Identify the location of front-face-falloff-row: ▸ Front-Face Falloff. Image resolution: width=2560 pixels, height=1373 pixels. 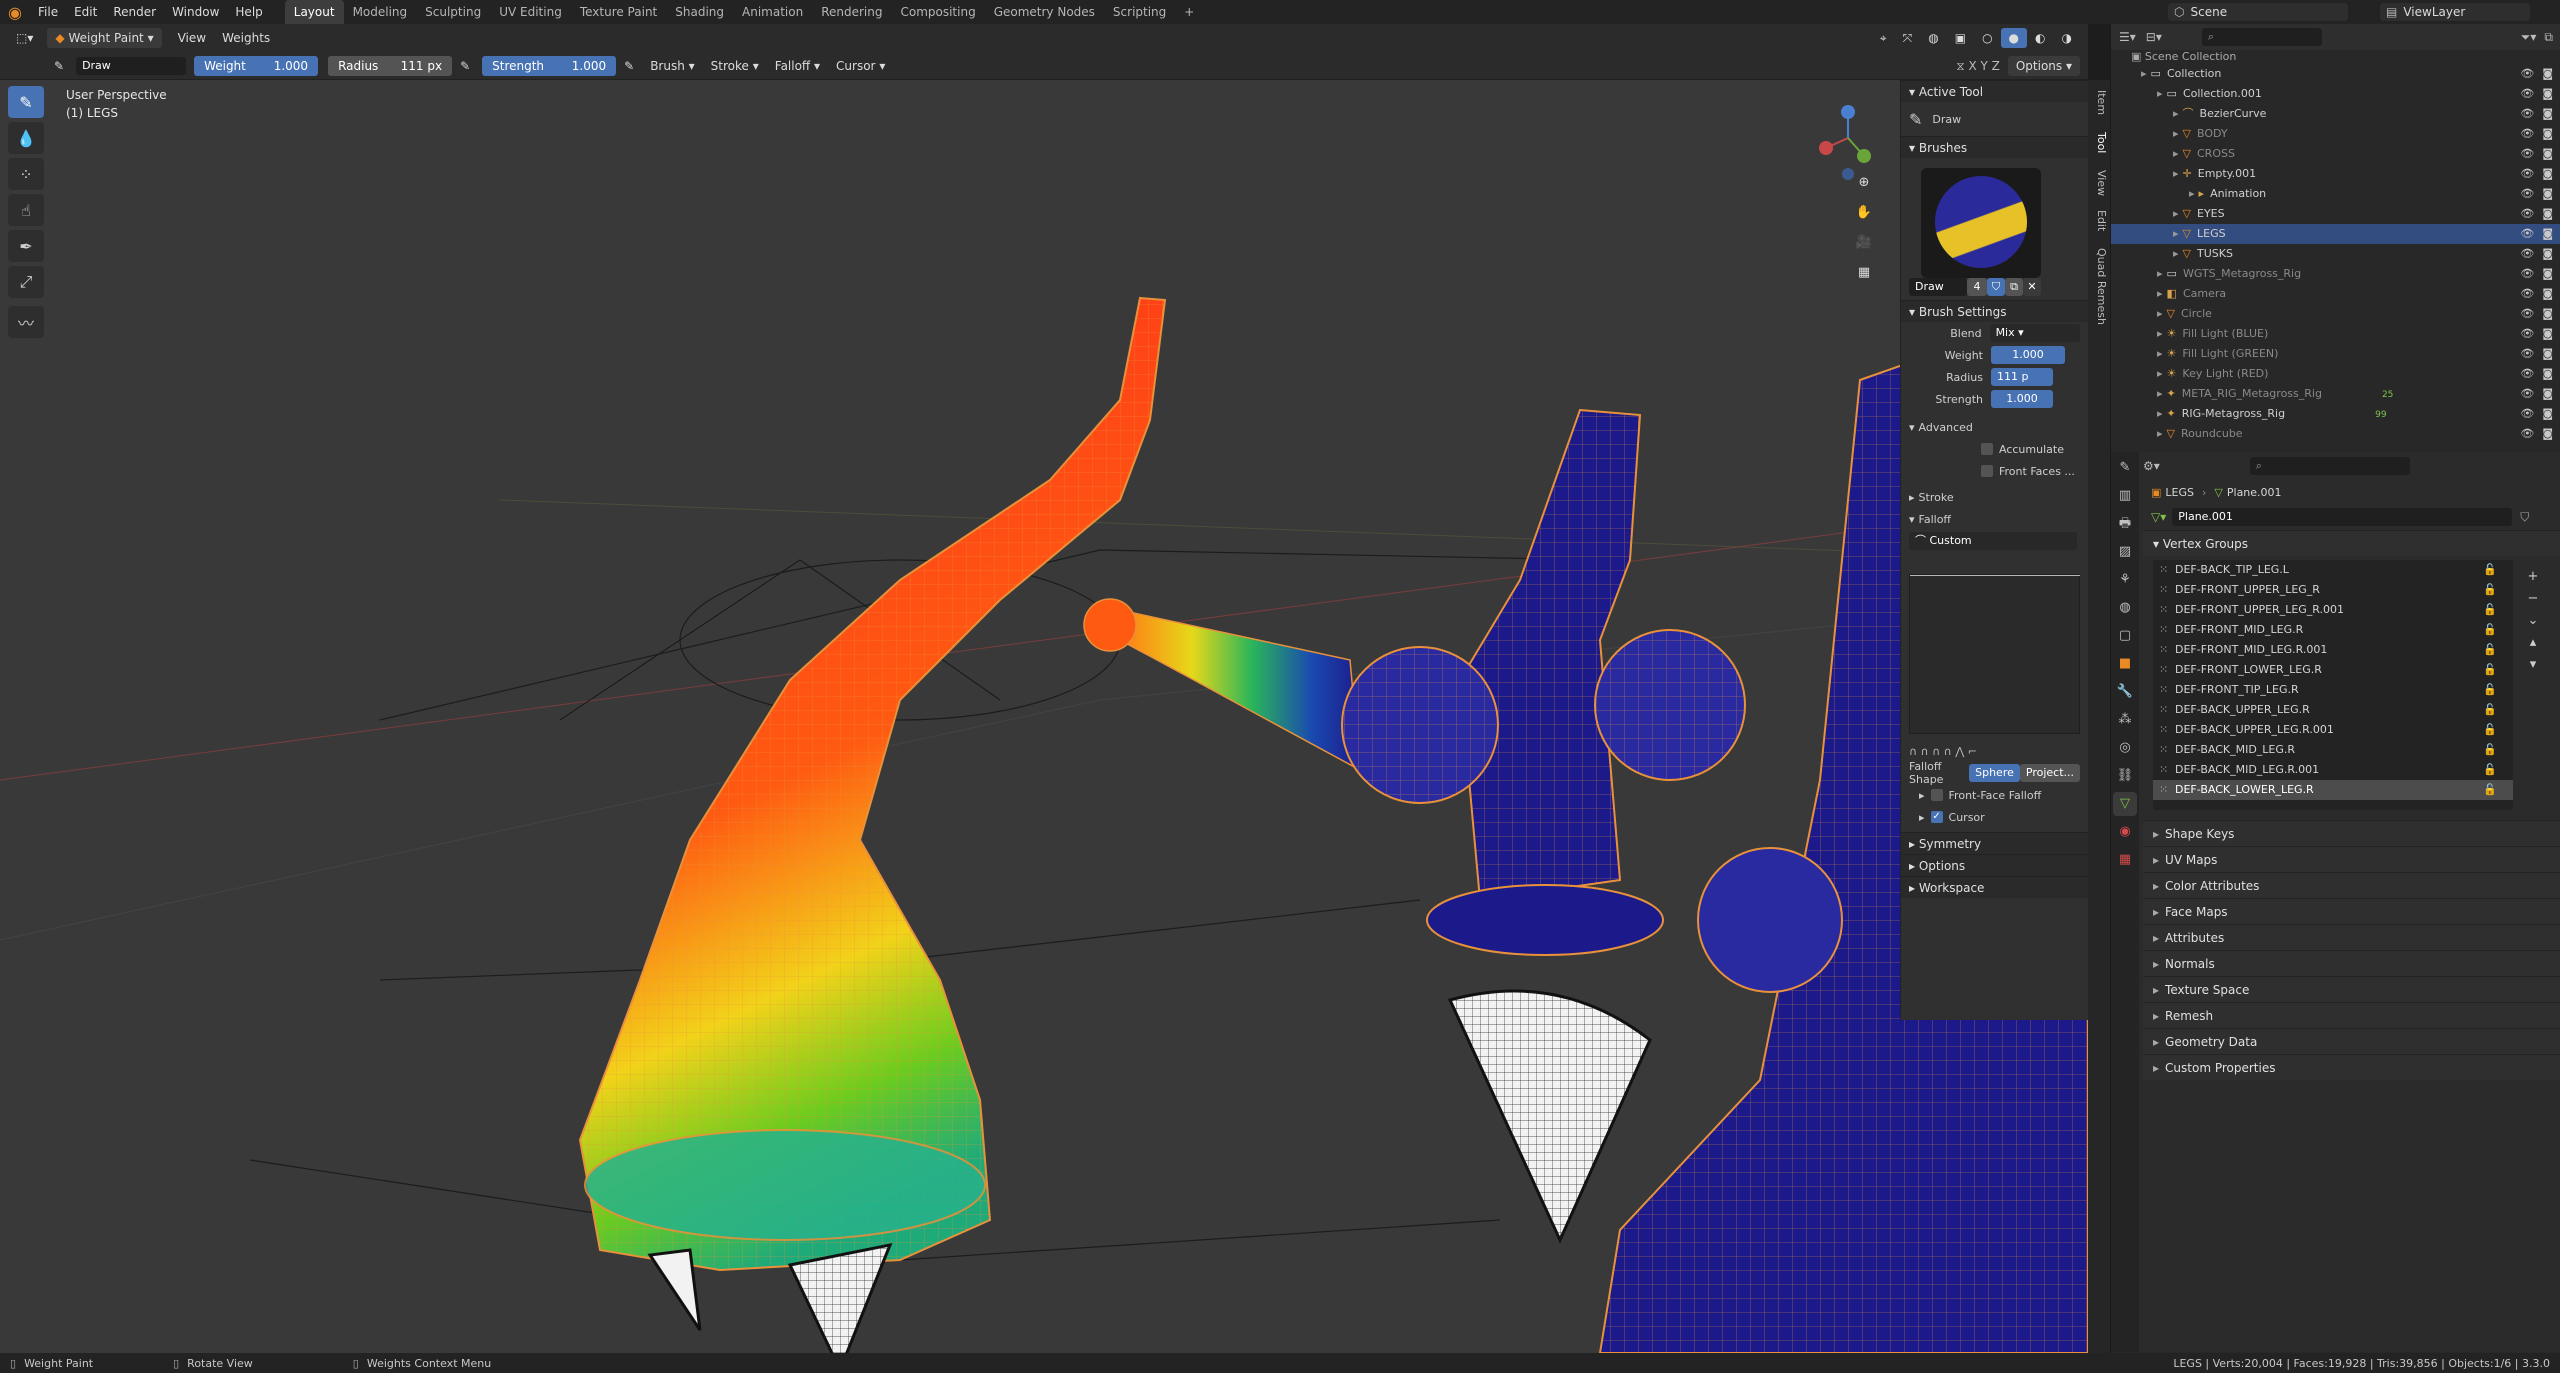
(1994, 795).